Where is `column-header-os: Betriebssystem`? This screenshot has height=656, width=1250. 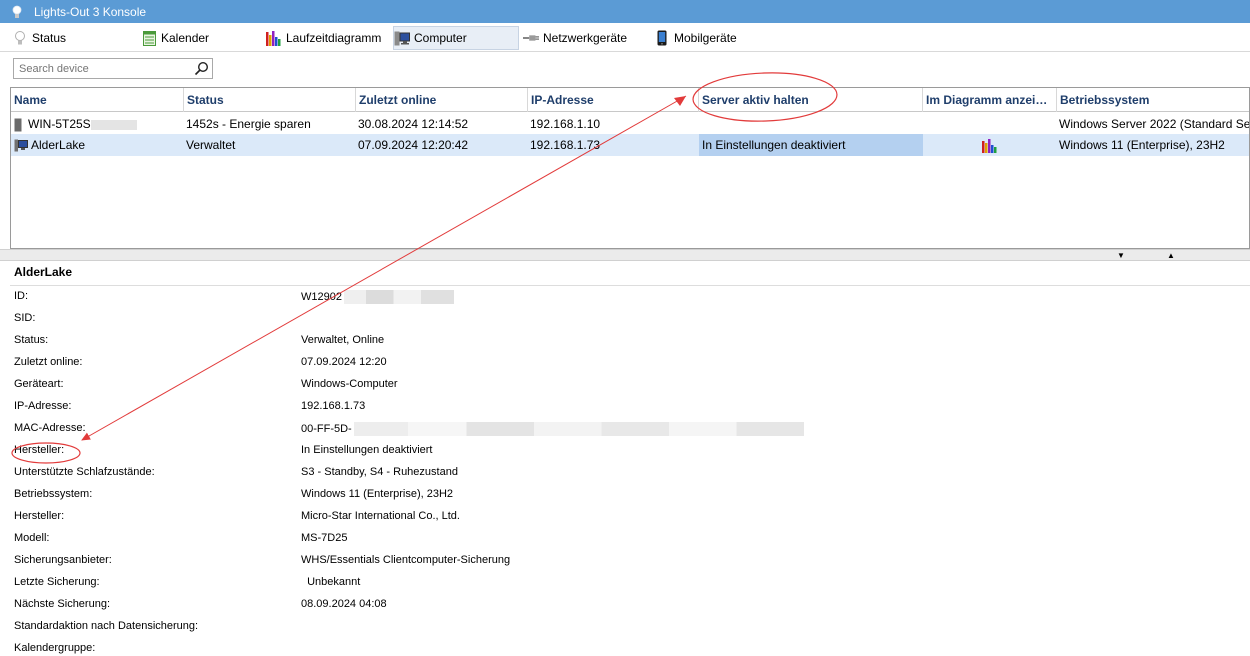 column-header-os: Betriebssystem is located at coordinates (1153, 100).